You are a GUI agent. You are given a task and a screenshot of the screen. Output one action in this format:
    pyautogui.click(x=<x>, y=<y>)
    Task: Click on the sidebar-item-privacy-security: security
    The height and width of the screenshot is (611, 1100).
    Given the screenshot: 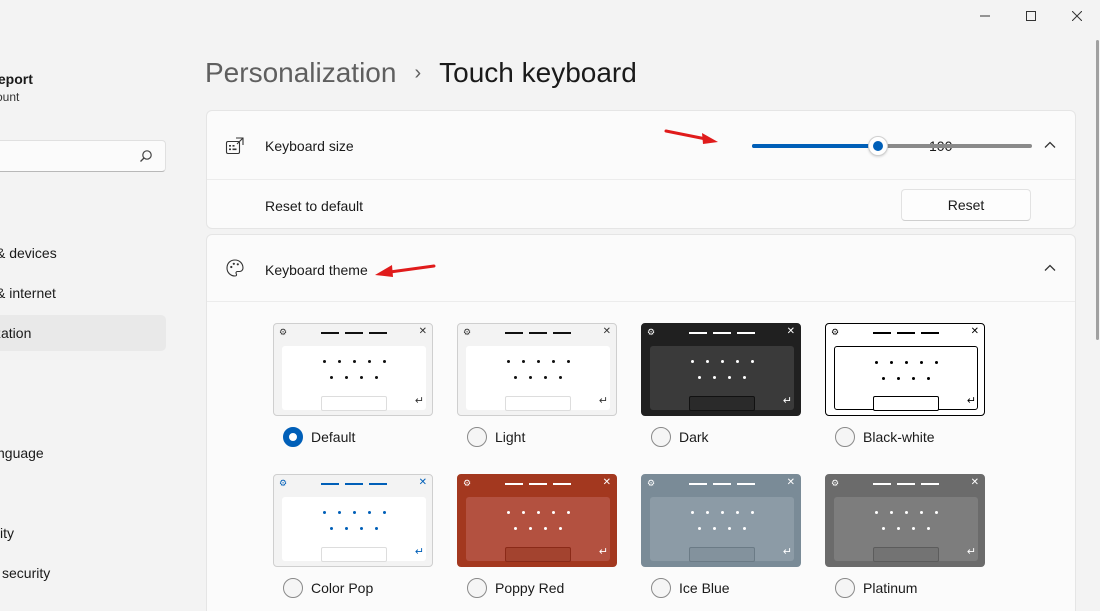 What is the action you would take?
    pyautogui.click(x=83, y=573)
    